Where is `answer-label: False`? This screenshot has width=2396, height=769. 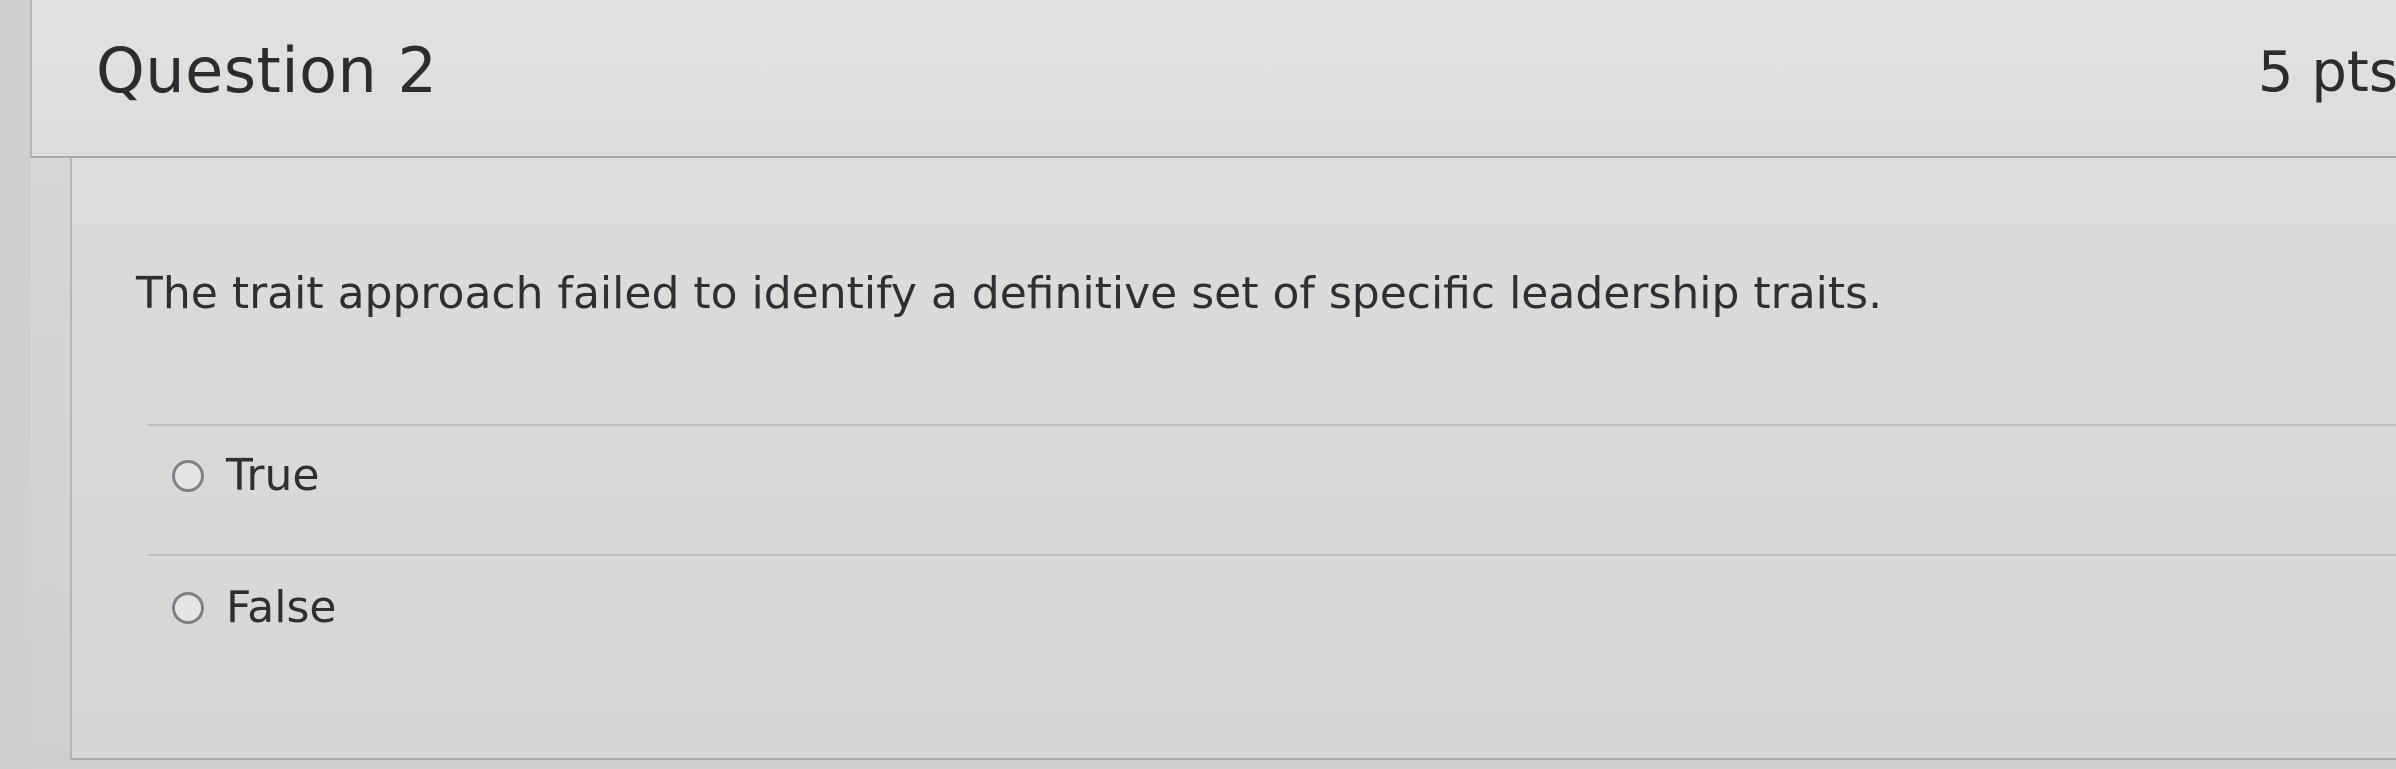 answer-label: False is located at coordinates (281, 607).